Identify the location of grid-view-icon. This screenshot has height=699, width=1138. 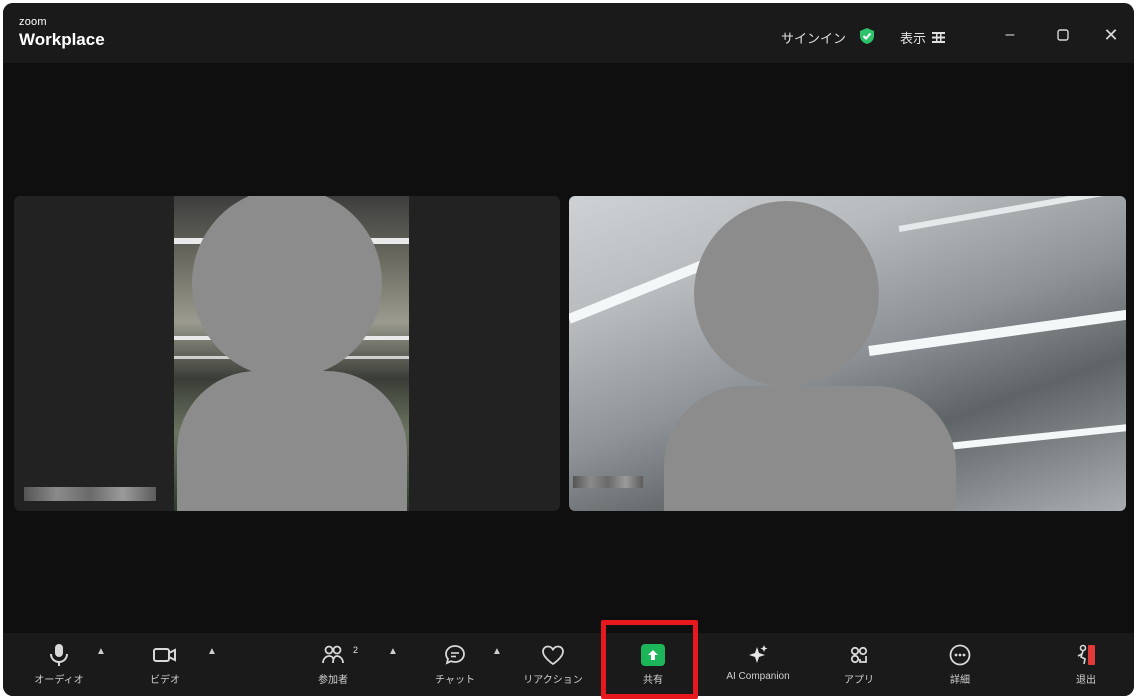
(939, 37).